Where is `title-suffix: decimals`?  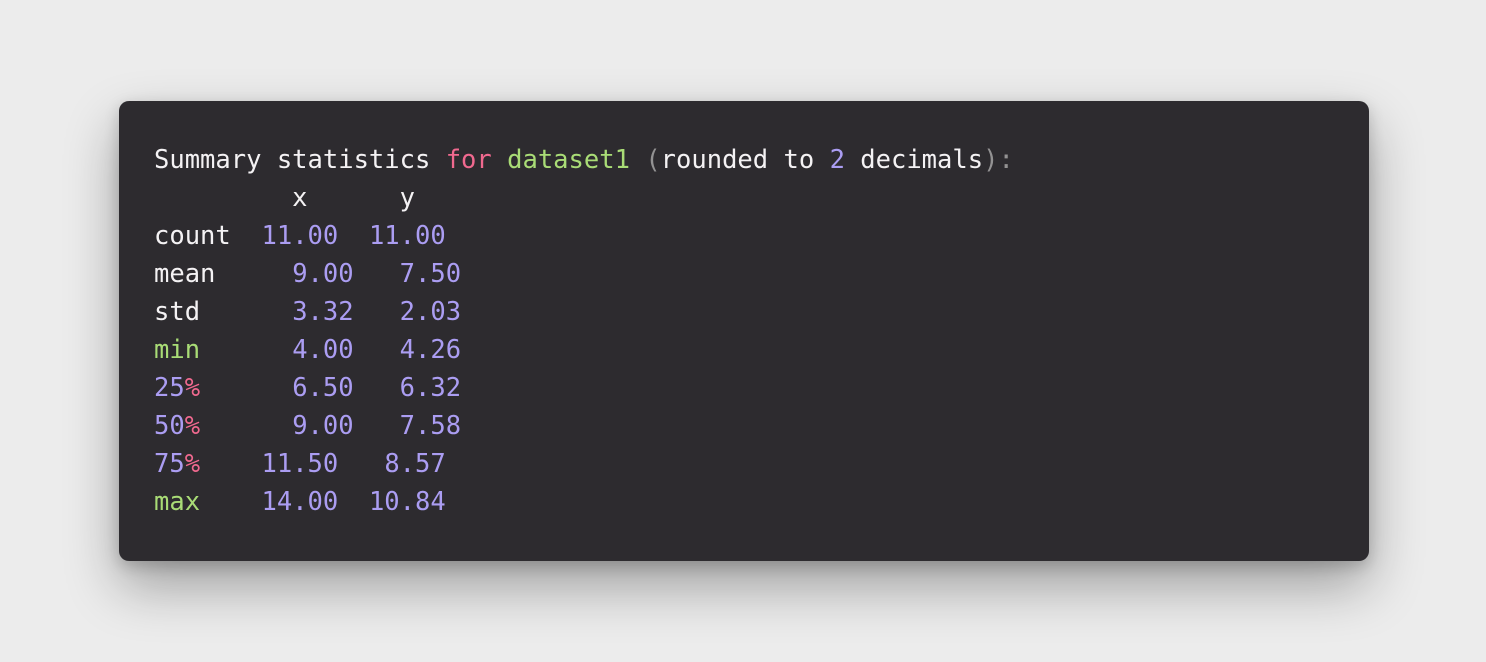 title-suffix: decimals is located at coordinates (914, 160).